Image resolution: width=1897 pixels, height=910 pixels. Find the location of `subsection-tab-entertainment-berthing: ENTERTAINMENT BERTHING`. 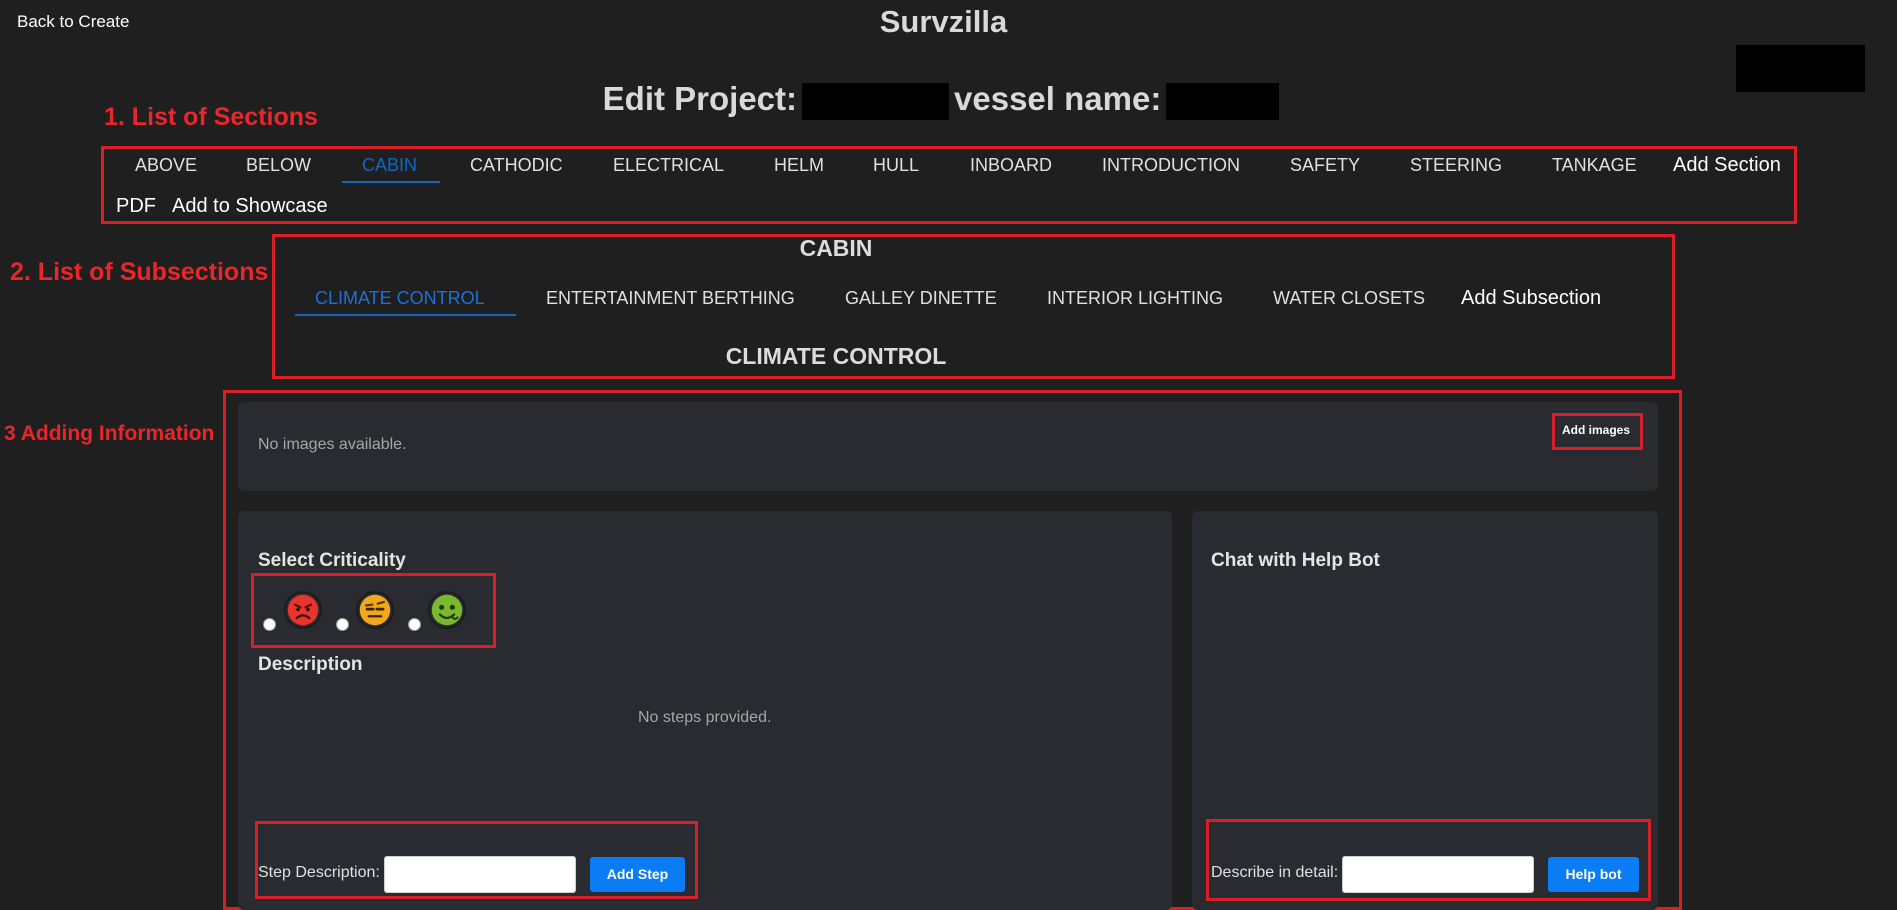

subsection-tab-entertainment-berthing: ENTERTAINMENT BERTHING is located at coordinates (670, 298).